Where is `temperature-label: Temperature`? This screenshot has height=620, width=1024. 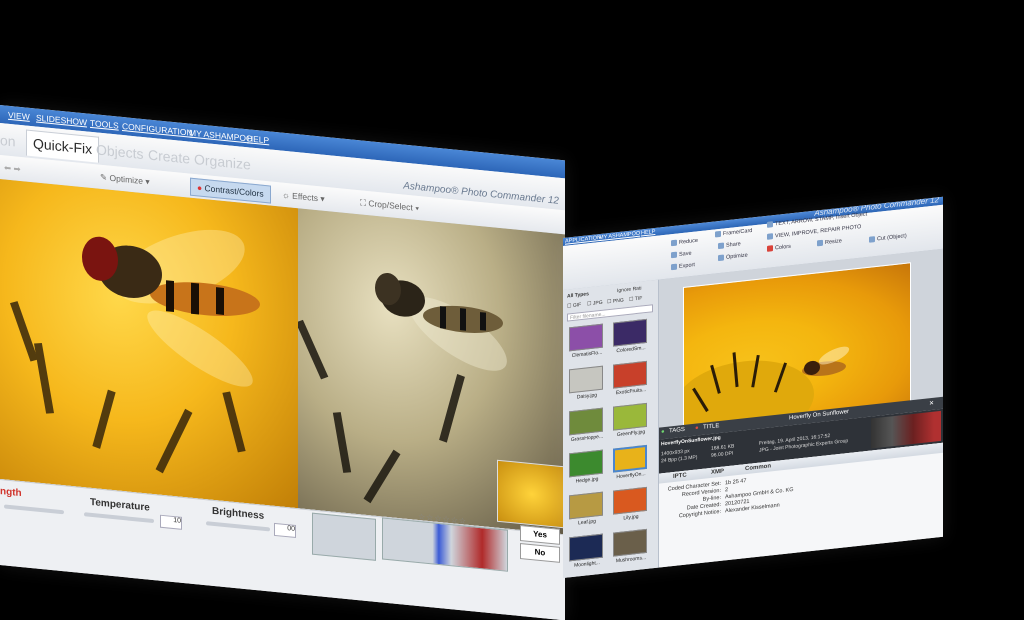 temperature-label: Temperature is located at coordinates (120, 505).